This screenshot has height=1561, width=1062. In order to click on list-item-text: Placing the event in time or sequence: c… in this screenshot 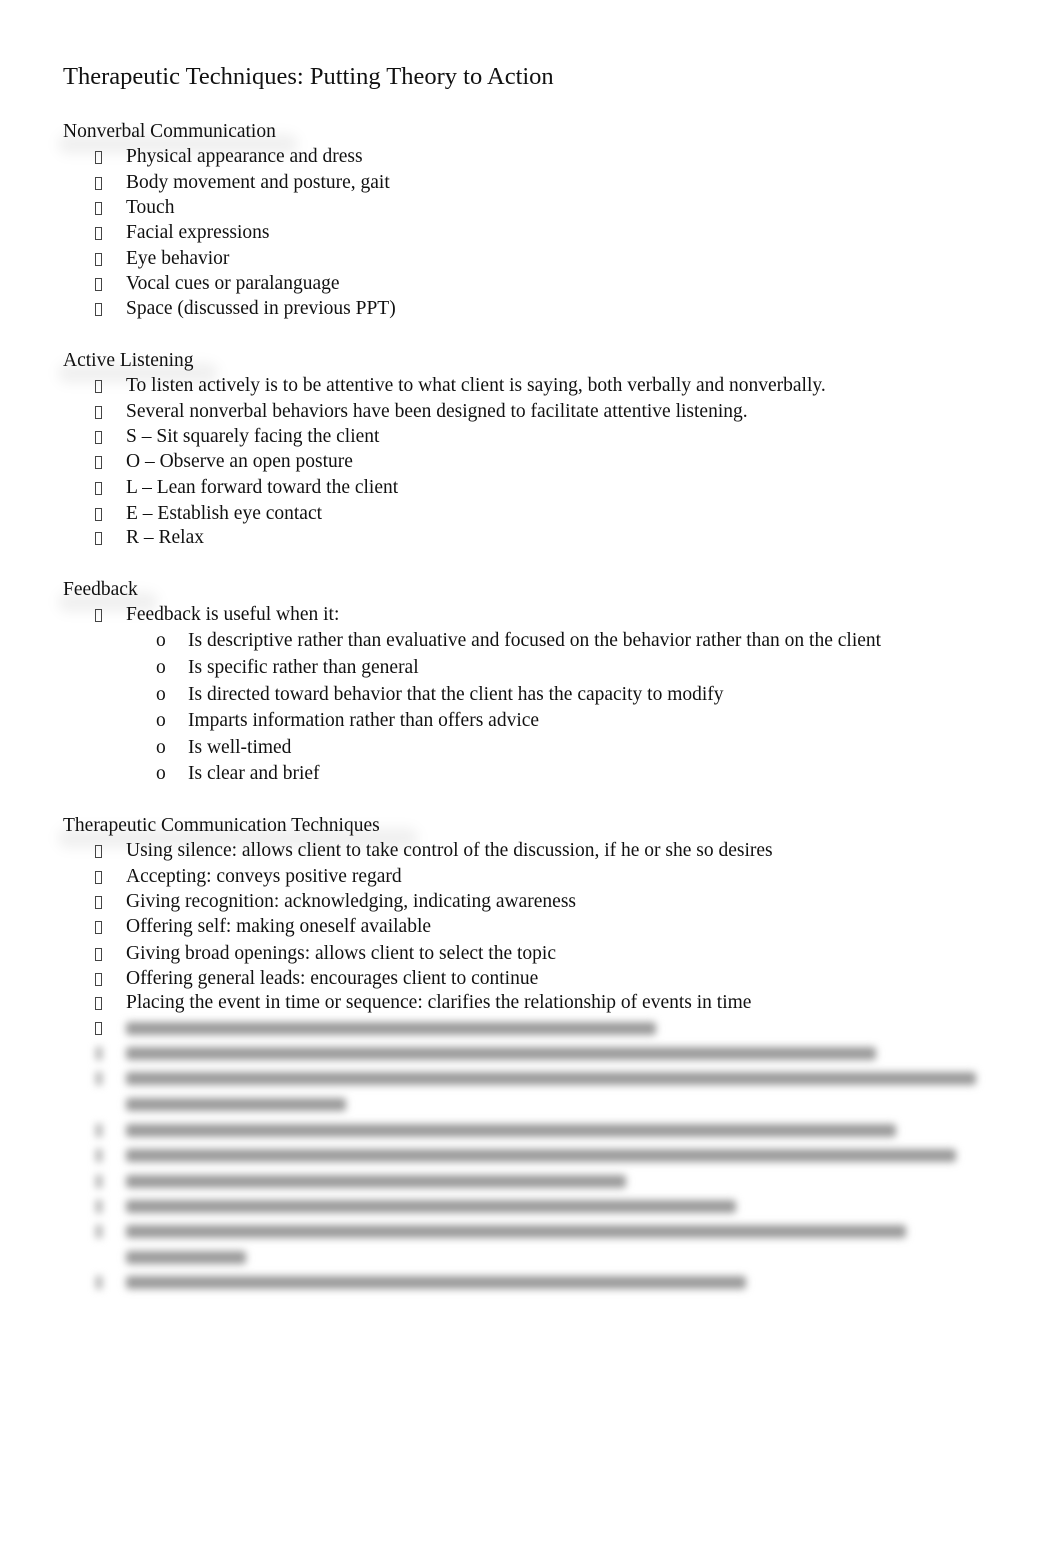, I will do `click(439, 1002)`.